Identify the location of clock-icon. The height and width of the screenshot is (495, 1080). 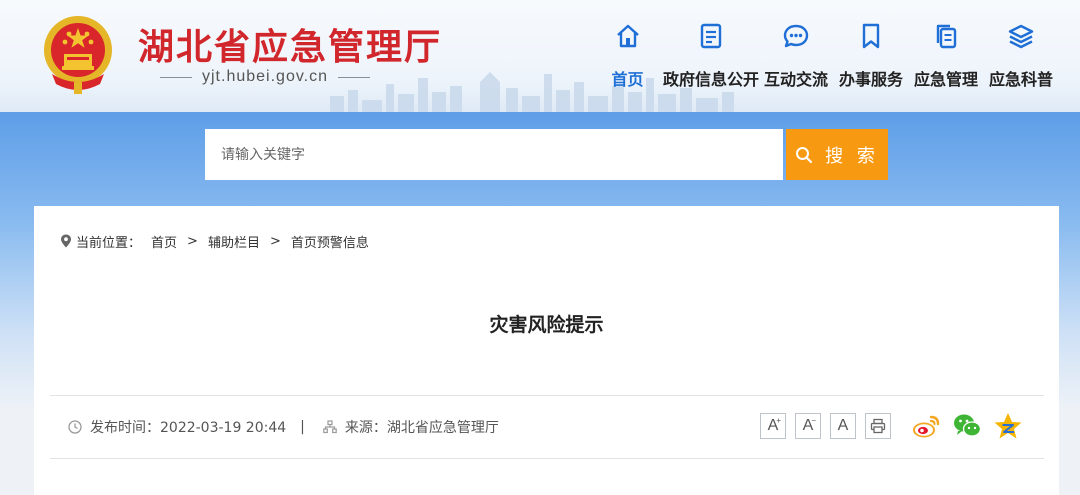
(75, 427).